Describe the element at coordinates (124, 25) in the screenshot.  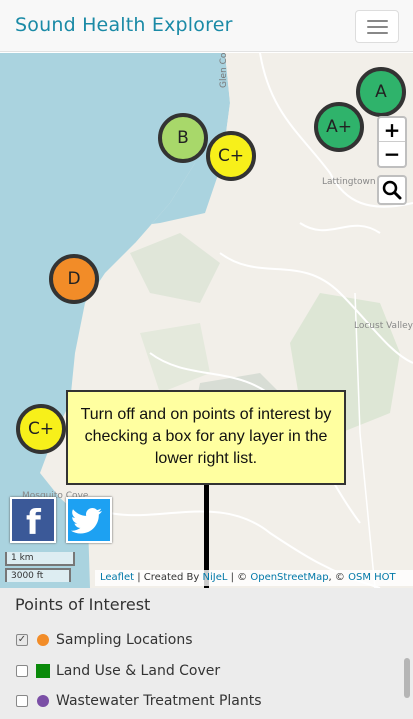
I see `brand-title: Sound Health Explorer` at that location.